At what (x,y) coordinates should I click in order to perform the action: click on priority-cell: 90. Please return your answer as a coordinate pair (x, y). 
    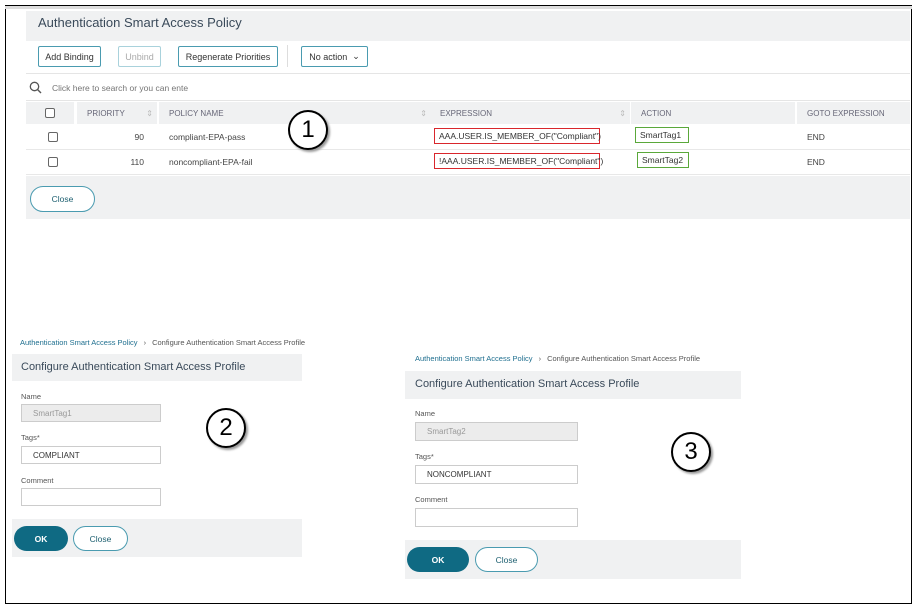
    Looking at the image, I should click on (139, 137).